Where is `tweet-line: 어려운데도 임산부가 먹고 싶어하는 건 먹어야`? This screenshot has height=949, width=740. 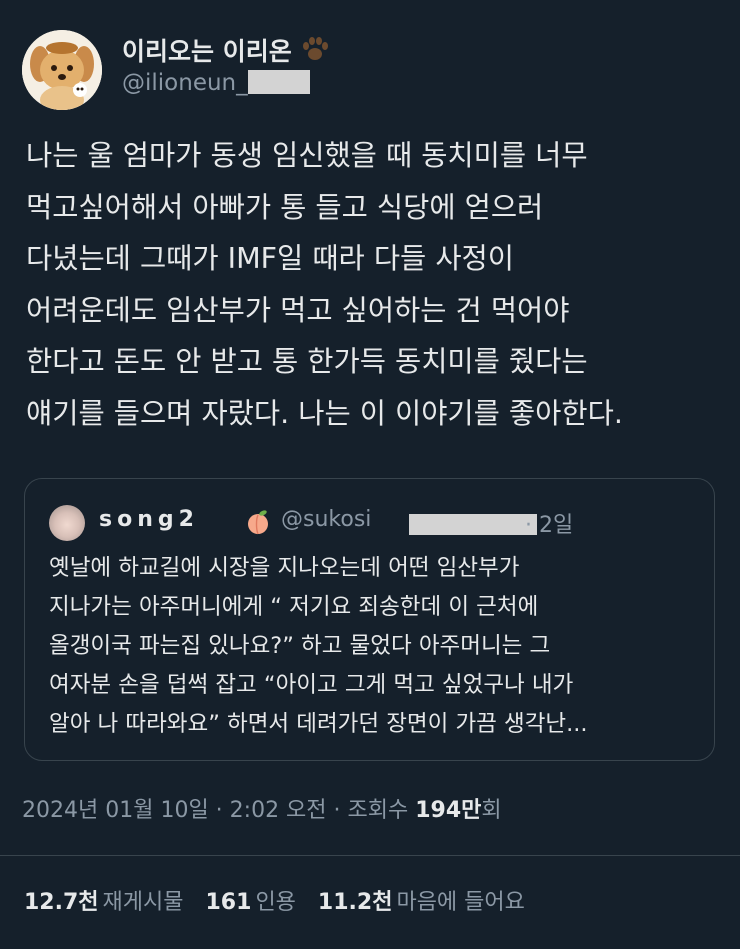
tweet-line: 어려운데도 임산부가 먹고 싶어하는 건 먹어야 is located at coordinates (298, 310).